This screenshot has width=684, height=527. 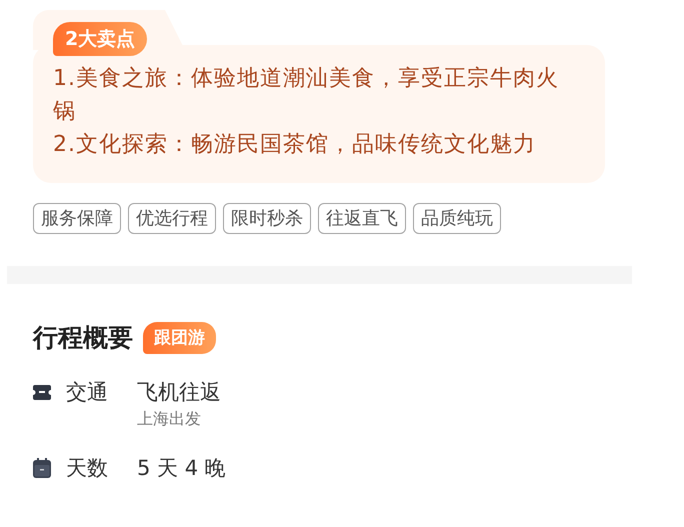 I want to click on calendar-icon, so click(x=42, y=468).